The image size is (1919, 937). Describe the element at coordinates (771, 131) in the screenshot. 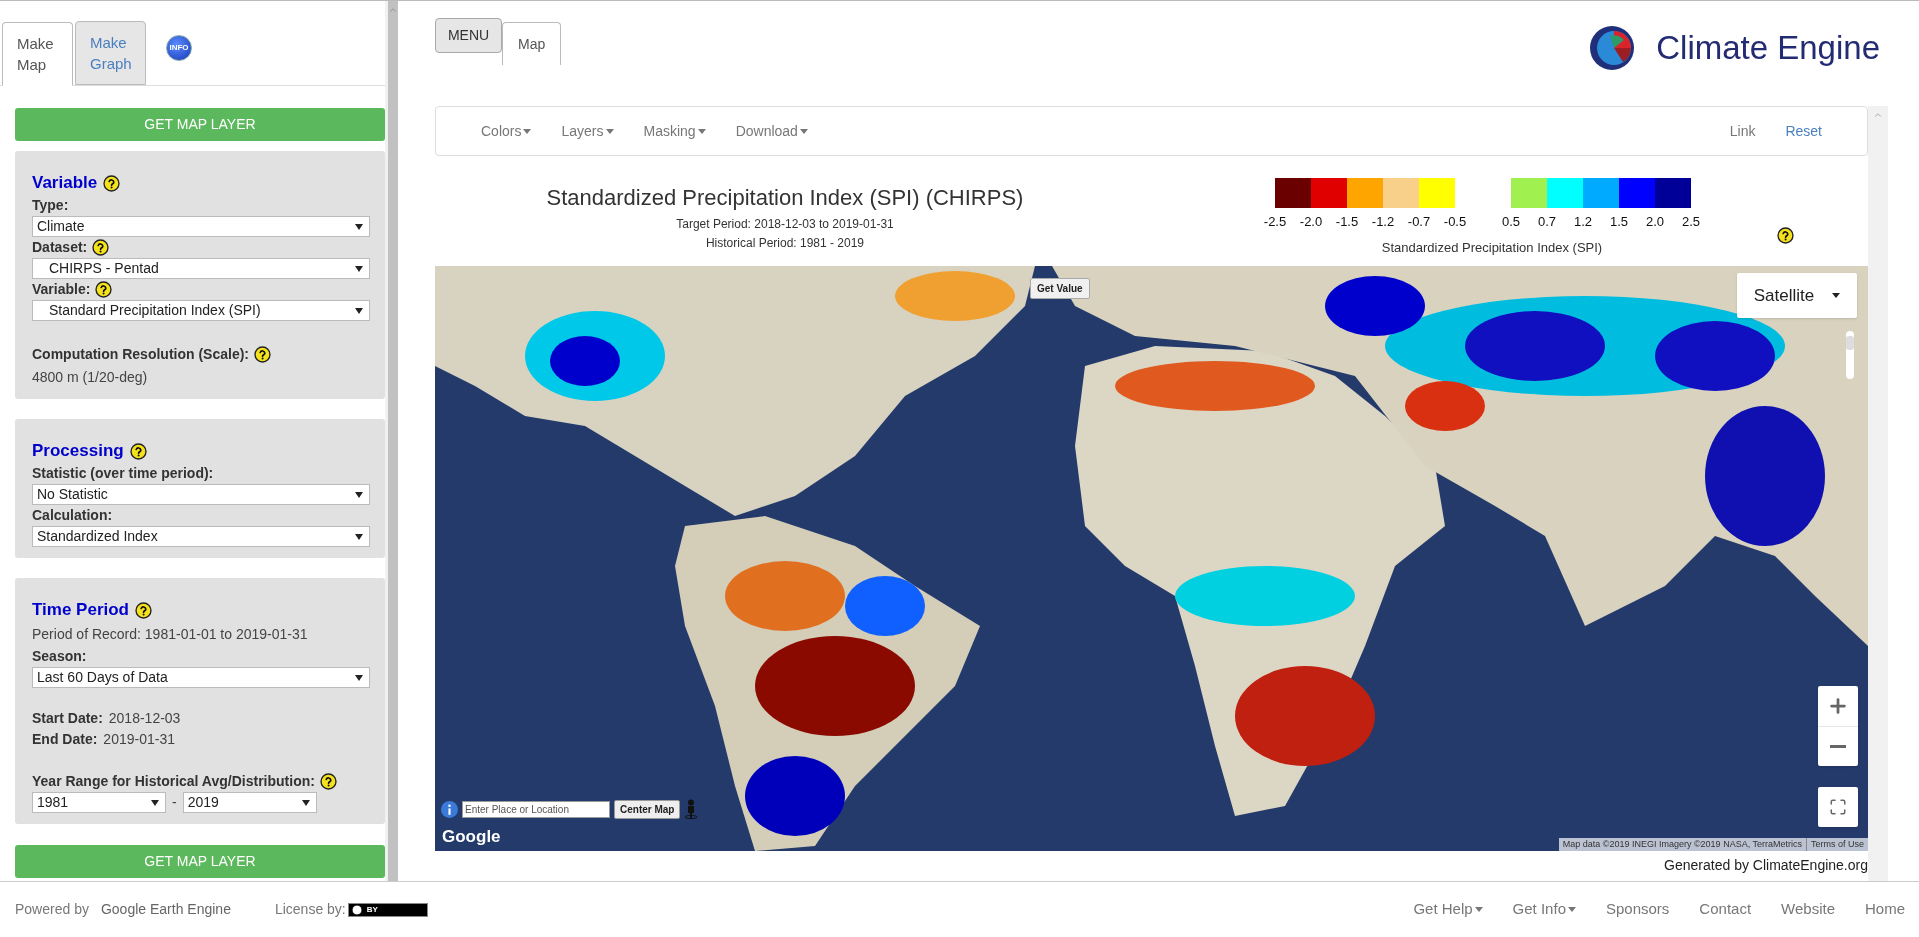

I see `toolbar-menu: Download` at that location.